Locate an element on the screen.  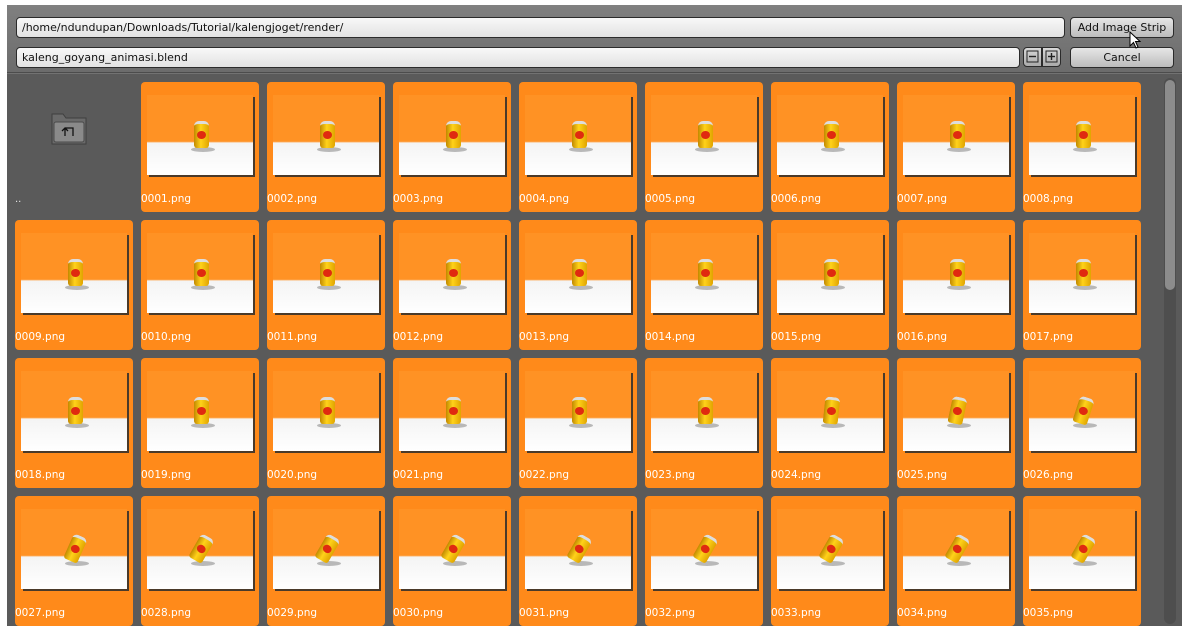
file-item: 0025.png is located at coordinates (956, 423).